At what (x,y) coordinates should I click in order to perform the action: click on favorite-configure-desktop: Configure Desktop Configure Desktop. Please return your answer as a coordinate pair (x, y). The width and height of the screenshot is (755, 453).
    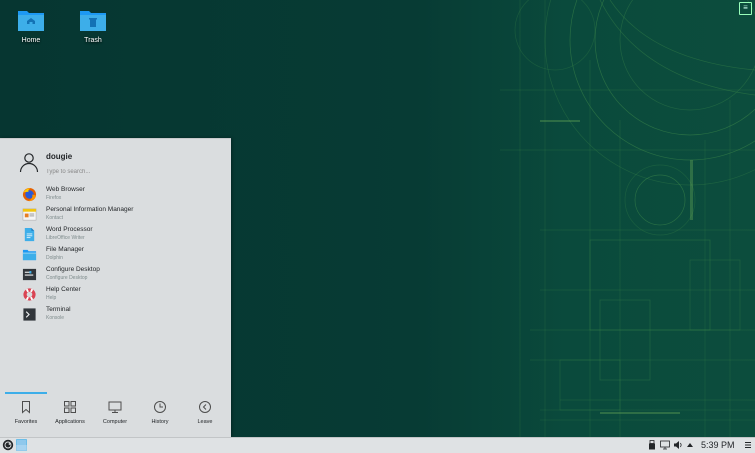
    Looking at the image, I should click on (120, 274).